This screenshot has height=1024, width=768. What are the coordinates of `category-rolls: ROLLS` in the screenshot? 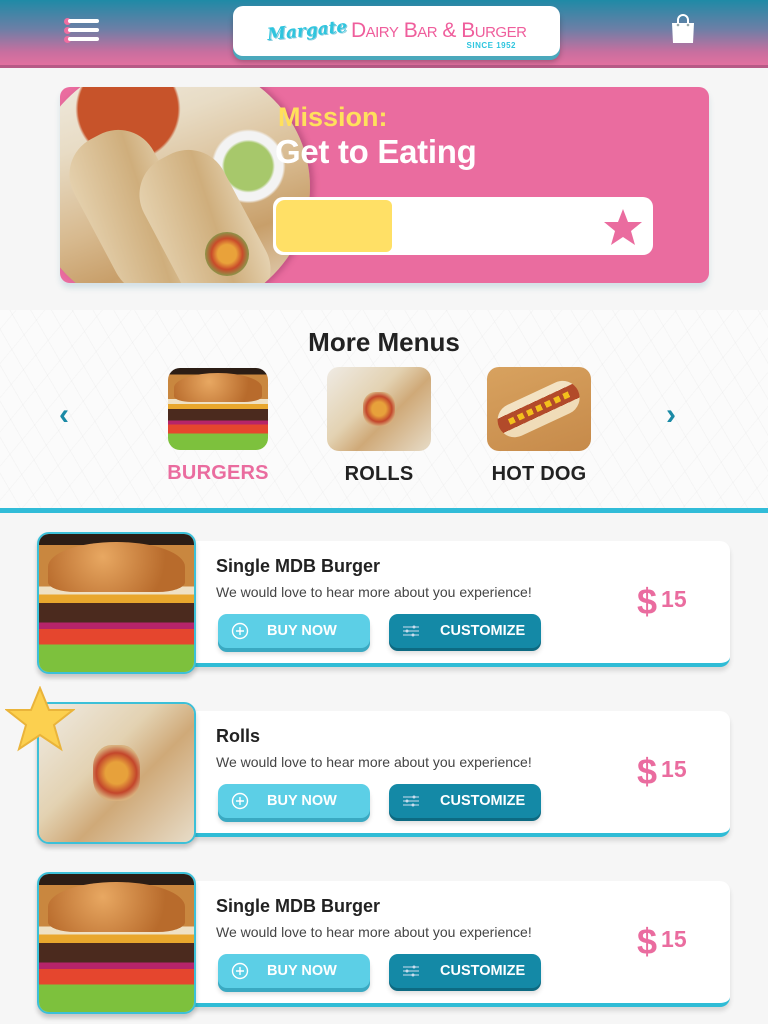 It's located at (379, 426).